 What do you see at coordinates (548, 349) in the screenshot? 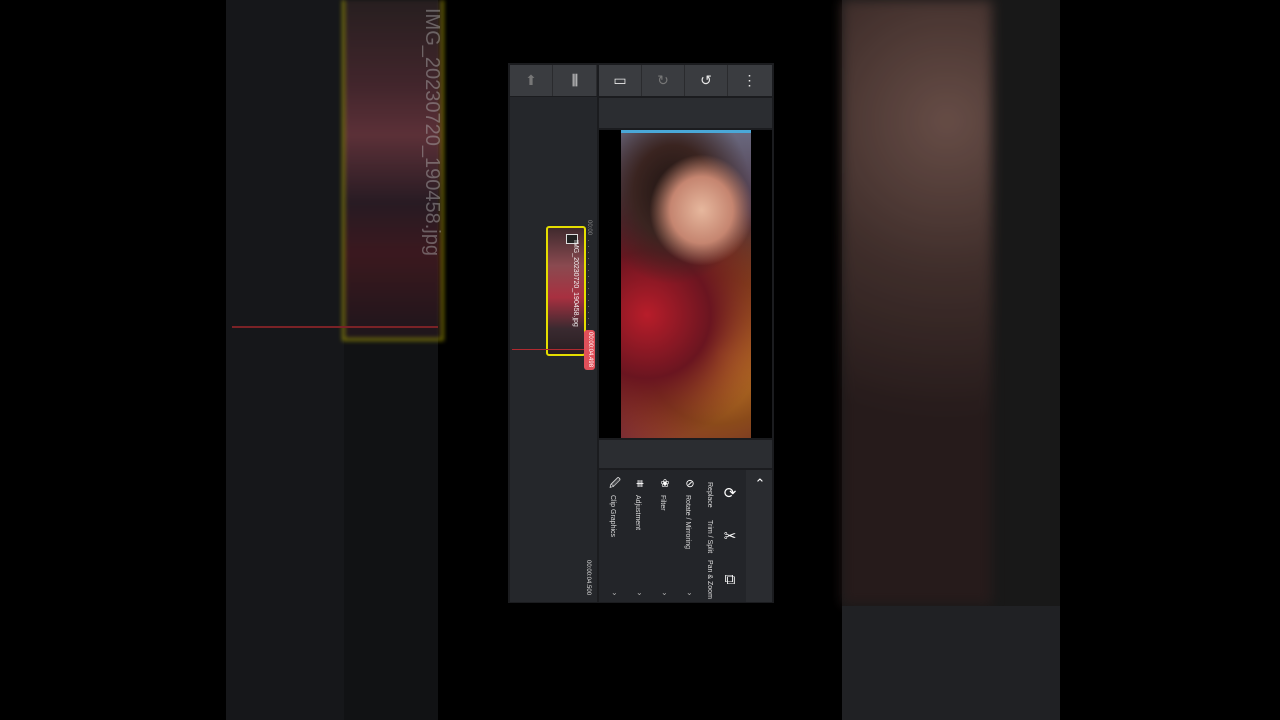
I see `playhead` at bounding box center [548, 349].